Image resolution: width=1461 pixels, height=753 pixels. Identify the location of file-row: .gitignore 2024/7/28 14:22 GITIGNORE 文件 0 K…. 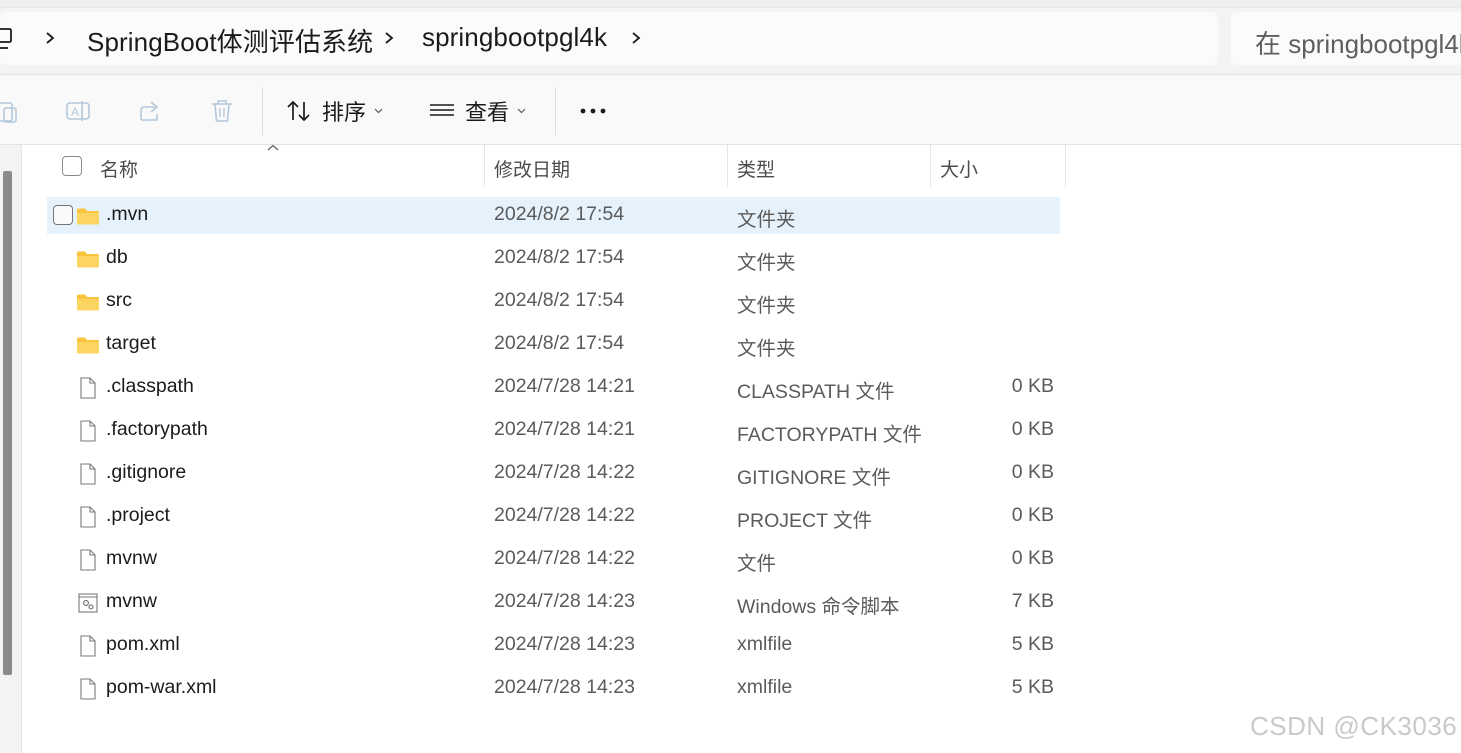
(553, 473).